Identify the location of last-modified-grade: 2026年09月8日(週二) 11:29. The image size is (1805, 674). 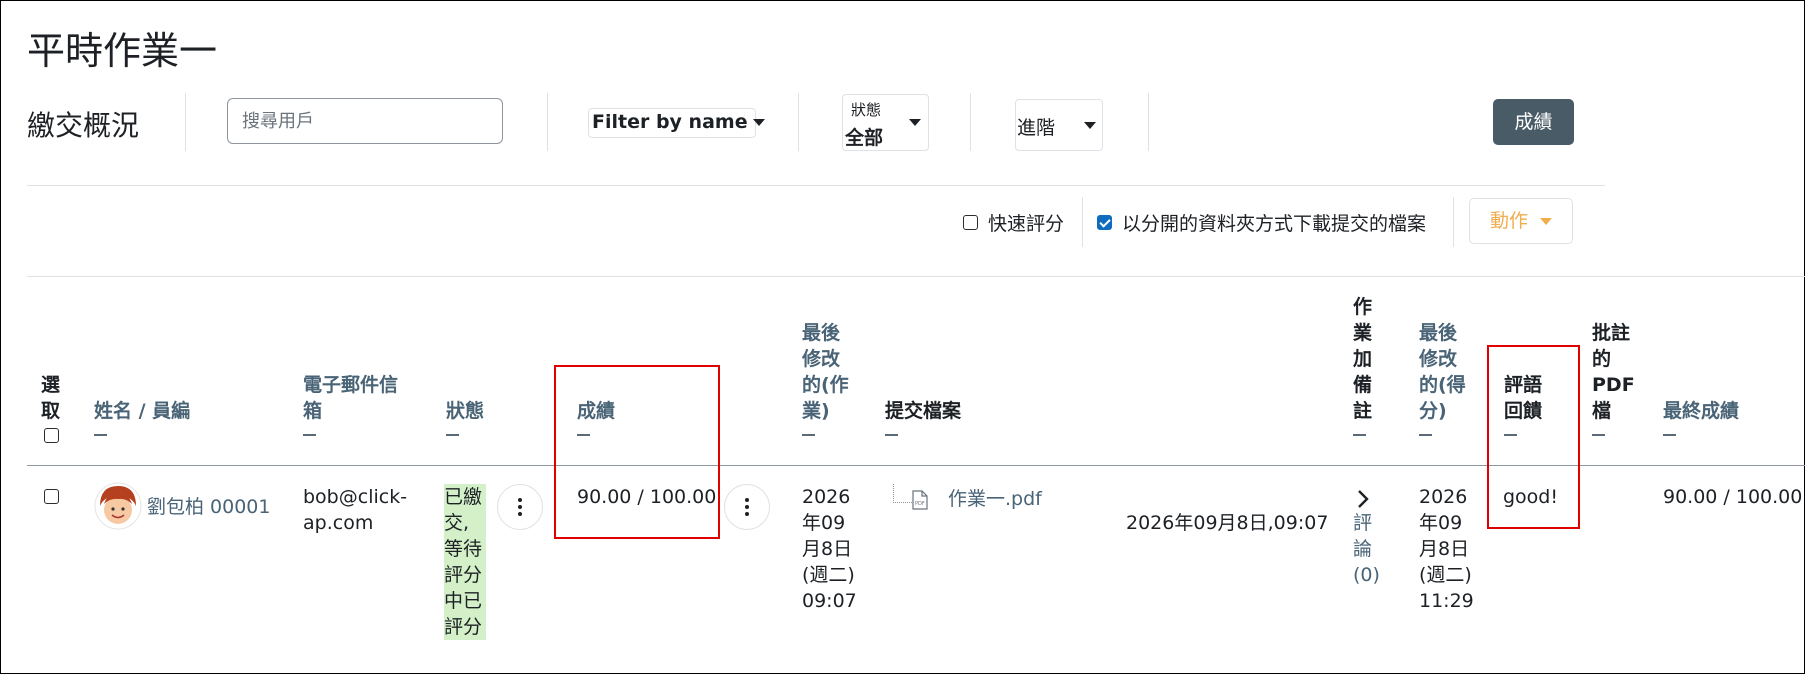
(1446, 549).